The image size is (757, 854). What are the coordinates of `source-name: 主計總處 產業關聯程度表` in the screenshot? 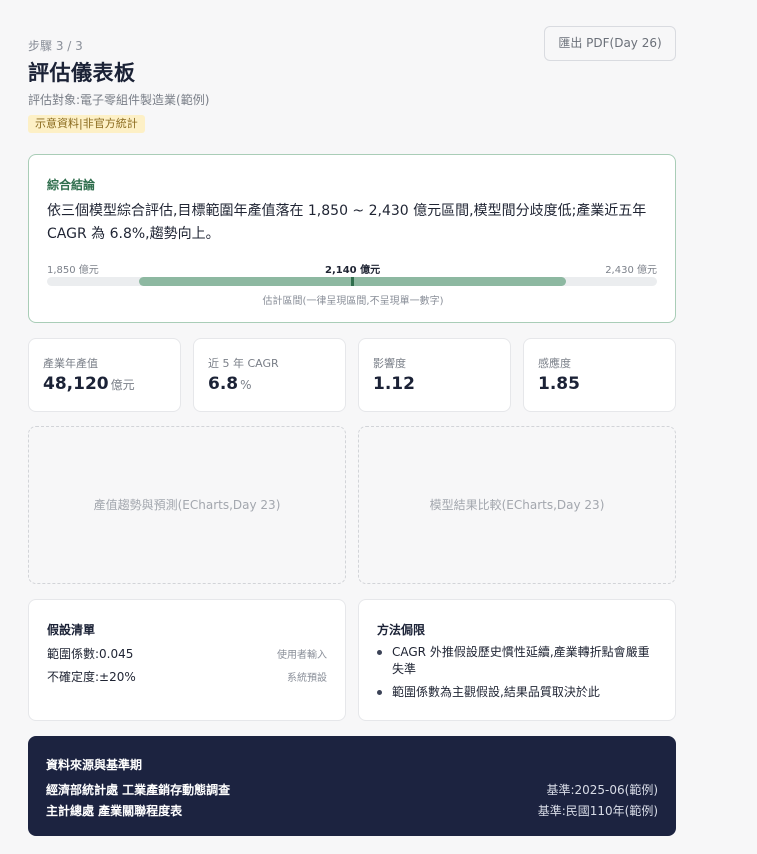 It's located at (114, 811).